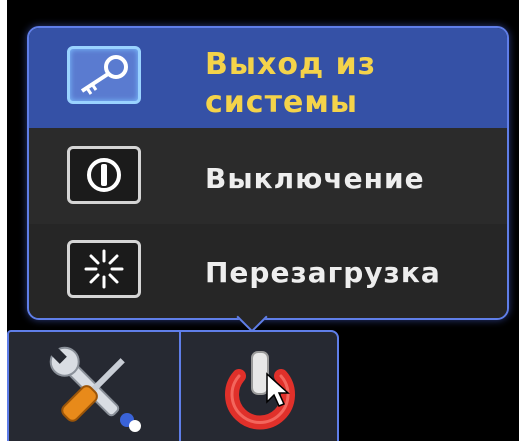  Describe the element at coordinates (315, 178) in the screenshot. I see `menu-item-shutdown-label: Выключение` at that location.